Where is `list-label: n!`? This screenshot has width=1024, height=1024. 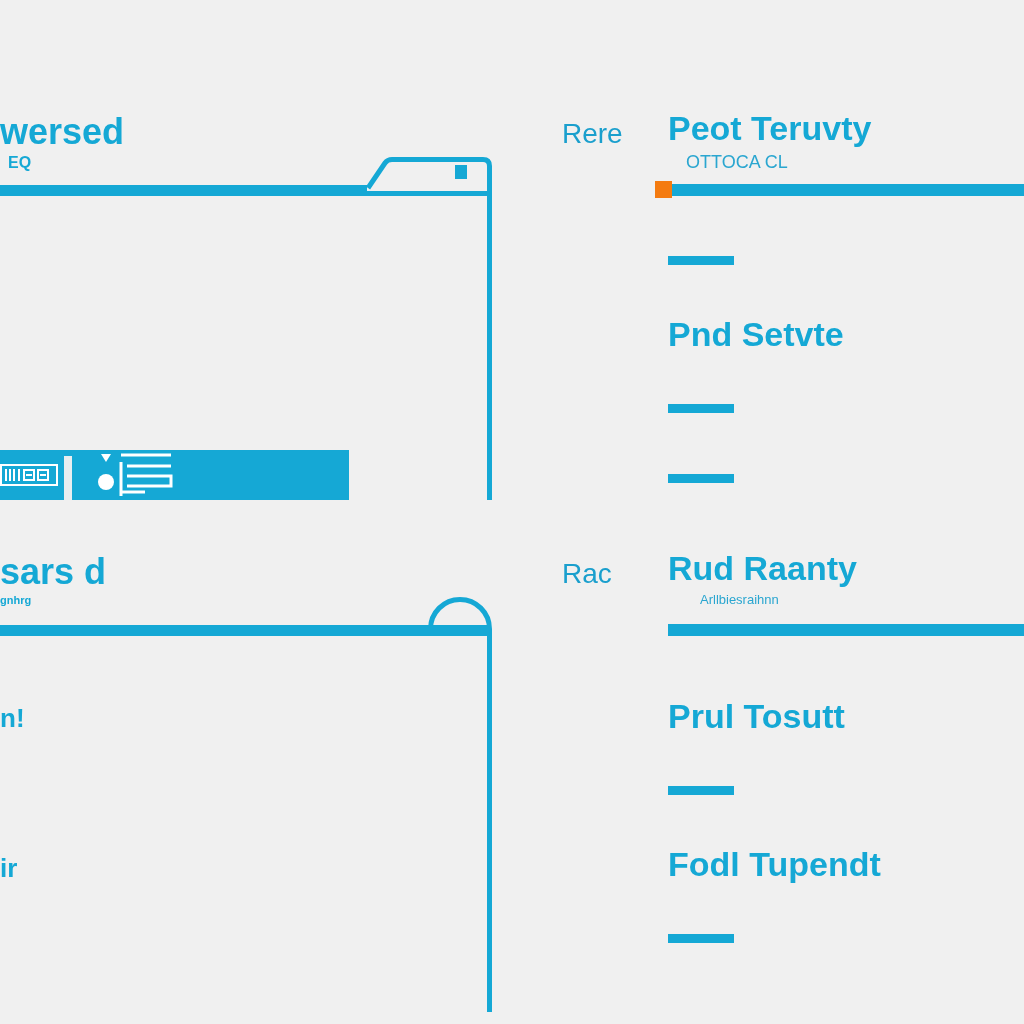
list-label: n! is located at coordinates (12, 718).